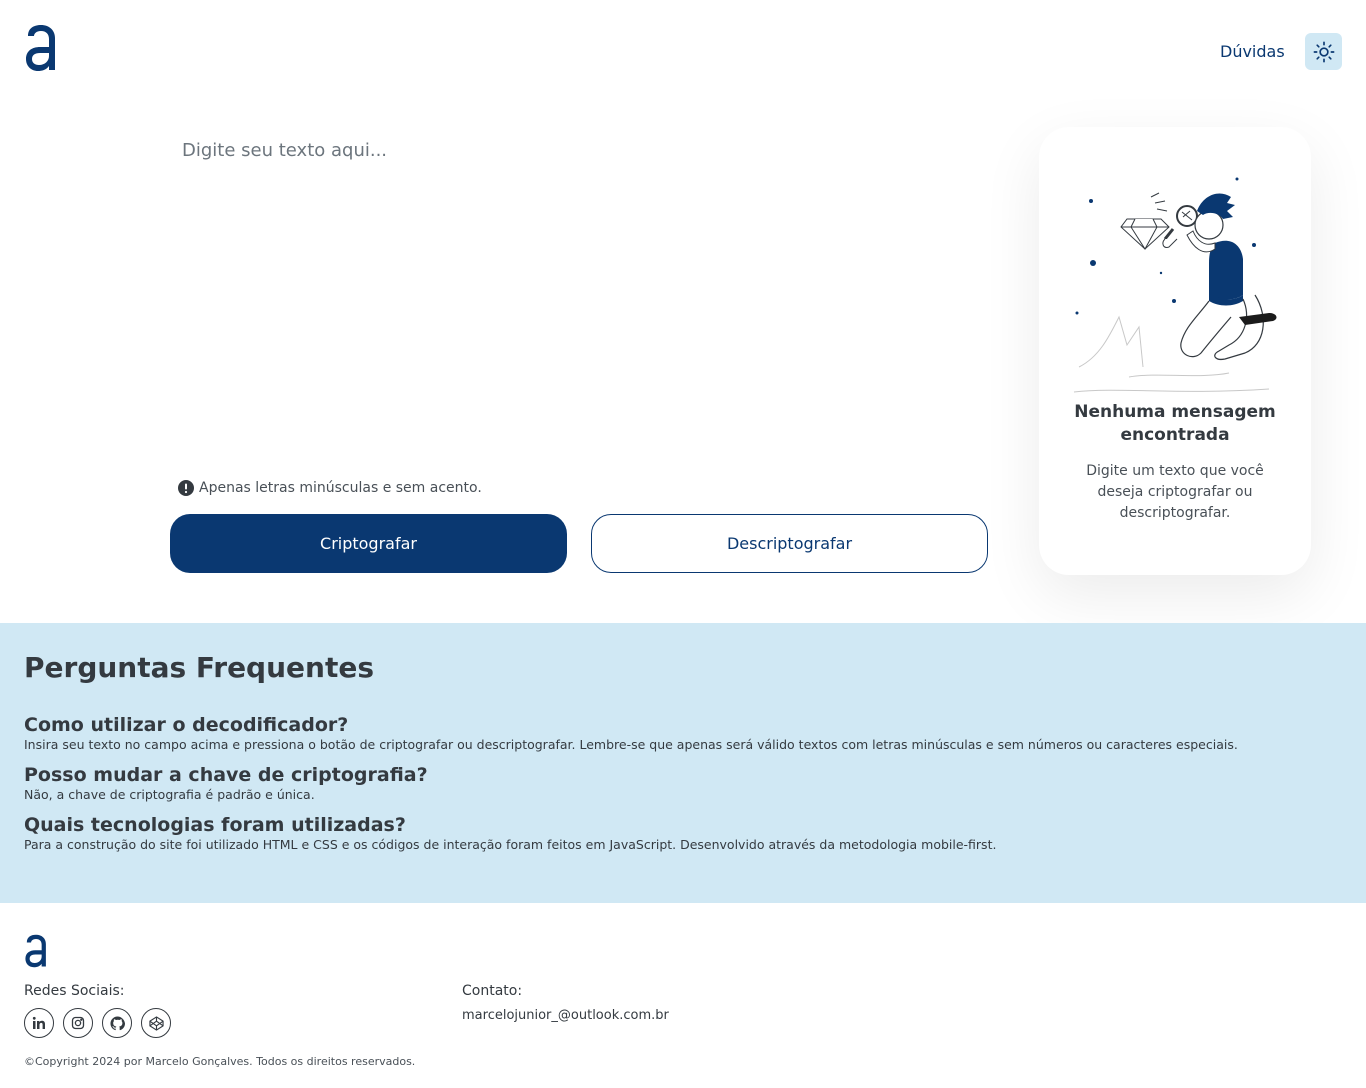 The image size is (1366, 1088). What do you see at coordinates (226, 775) in the screenshot?
I see `faq-question: Posso mudar a chave de criptografia?` at bounding box center [226, 775].